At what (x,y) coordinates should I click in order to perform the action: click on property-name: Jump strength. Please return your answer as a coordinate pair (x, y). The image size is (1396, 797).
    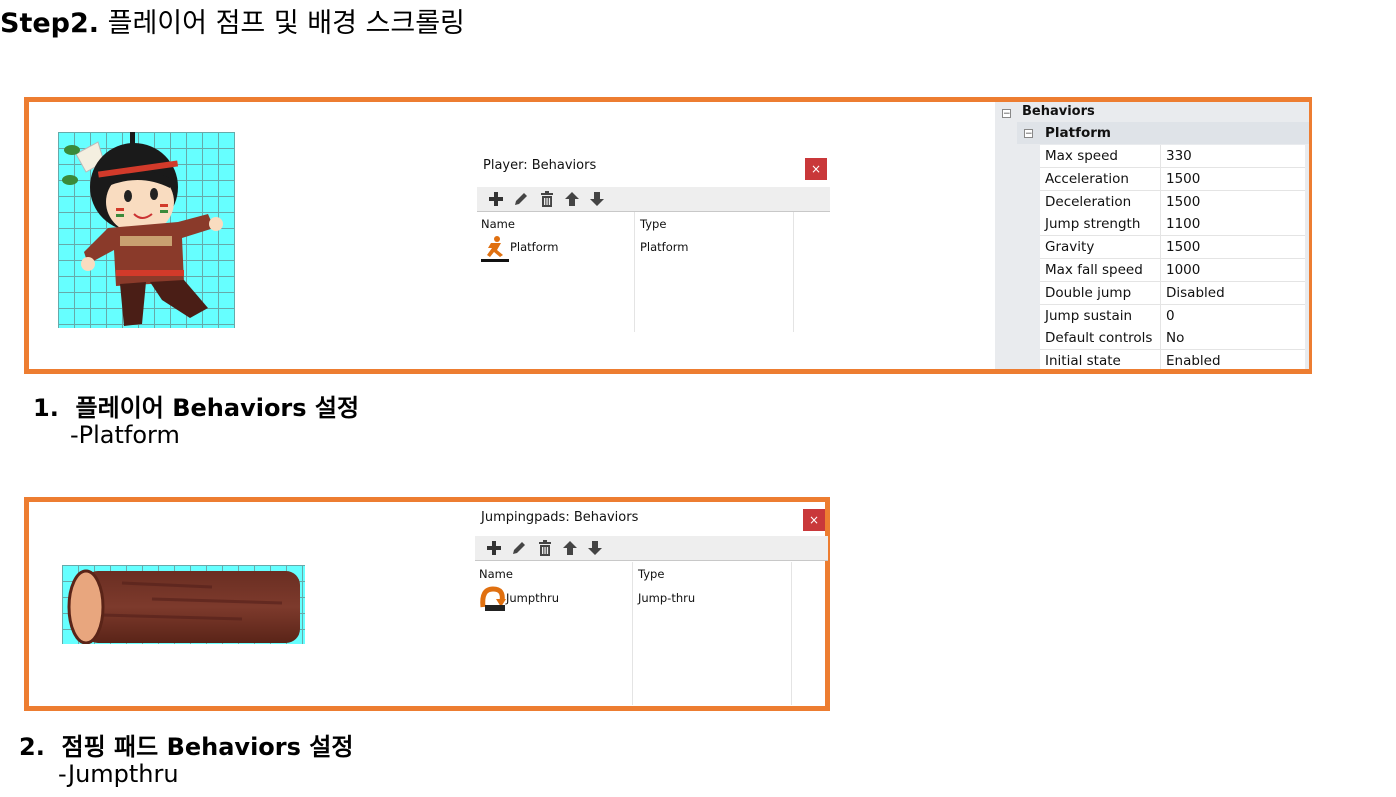
    Looking at the image, I should click on (1093, 224).